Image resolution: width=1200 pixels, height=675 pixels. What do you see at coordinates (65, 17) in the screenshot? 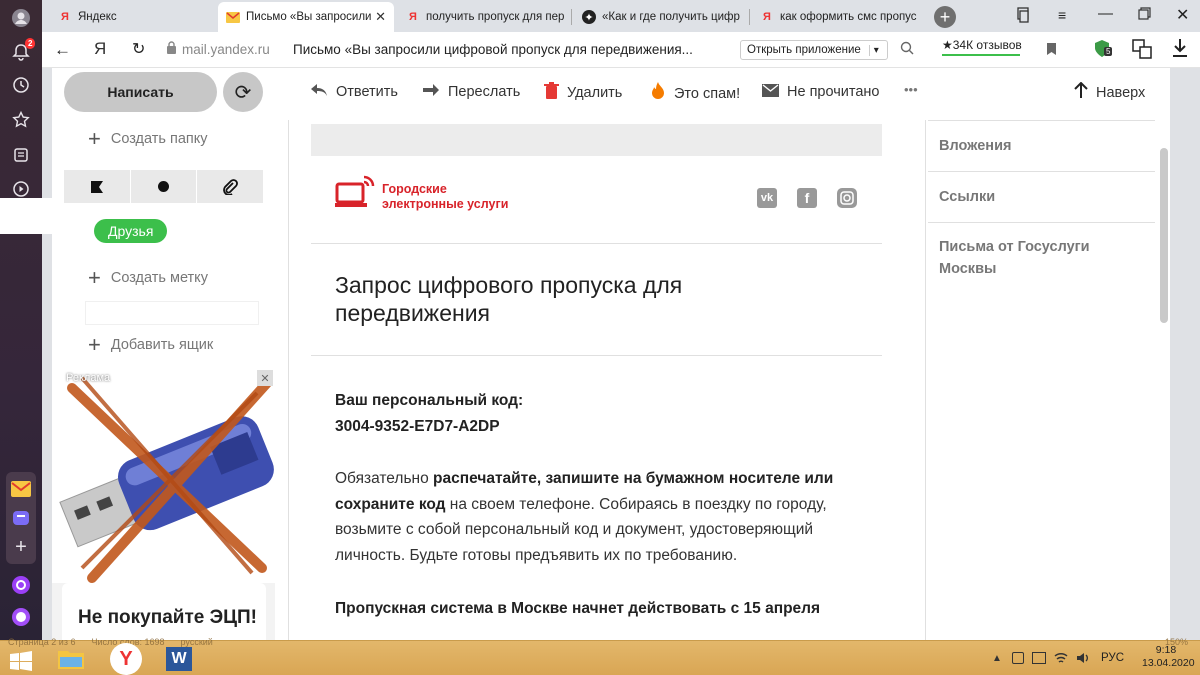
I see `yandex-favicon: Я` at bounding box center [65, 17].